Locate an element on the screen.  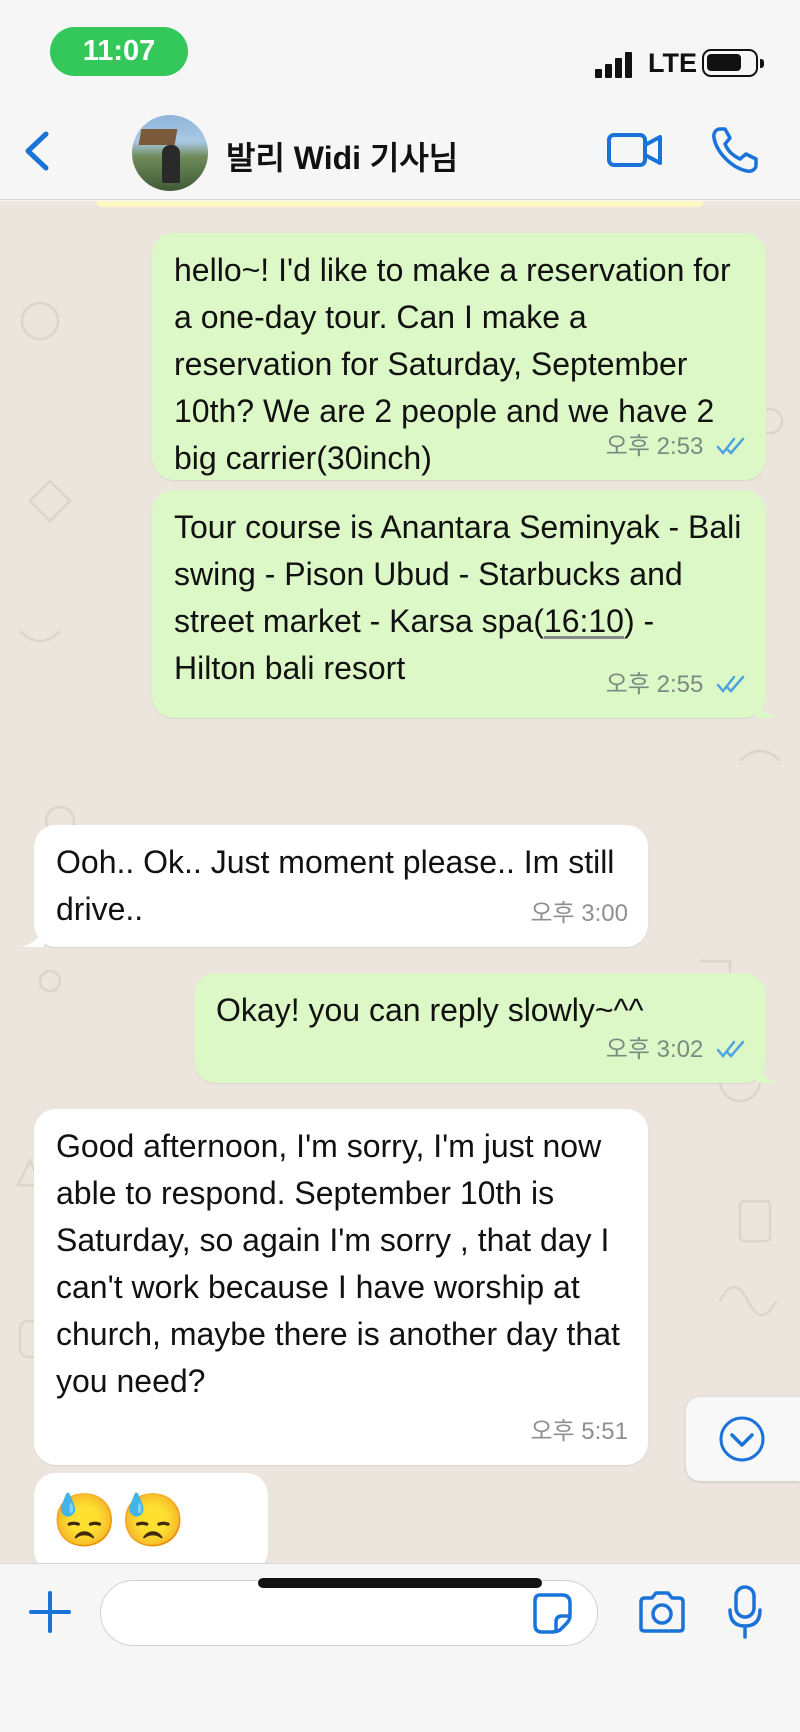
time-link: 16:10 is located at coordinates (584, 621).